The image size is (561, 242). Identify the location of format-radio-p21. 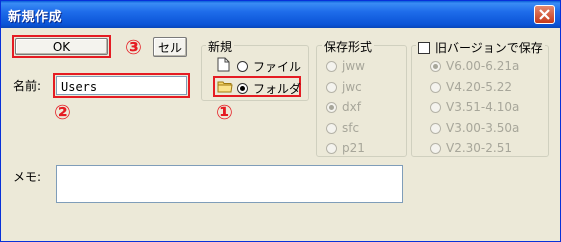
(331, 148).